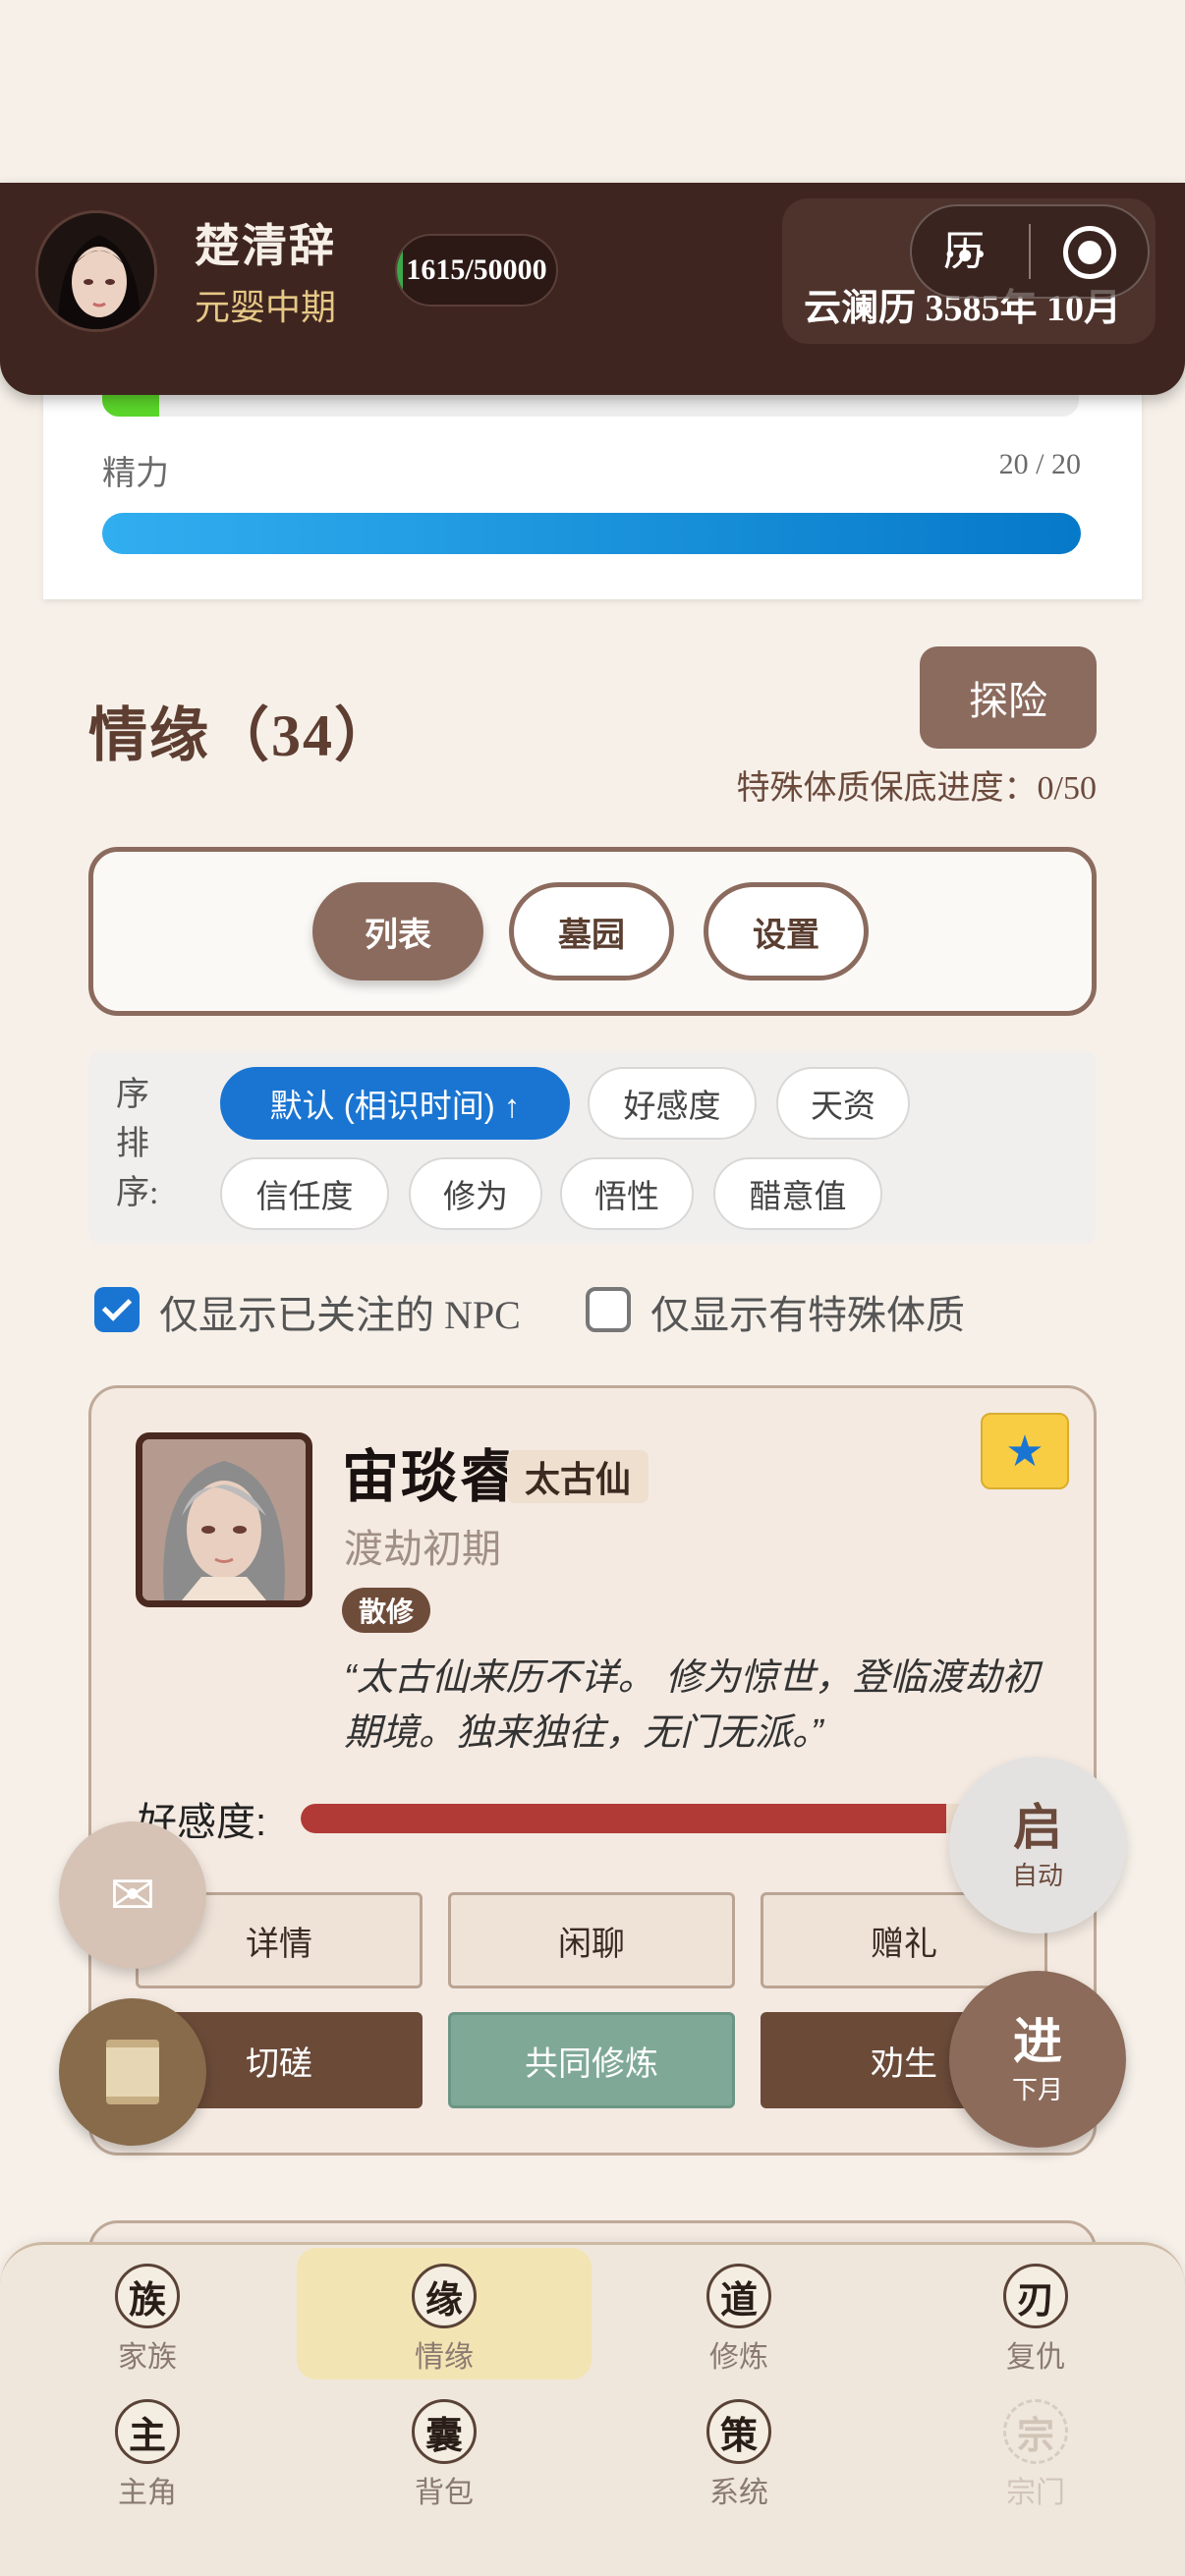 Image resolution: width=1185 pixels, height=2576 pixels. Describe the element at coordinates (627, 1193) in the screenshot. I see `sort-chip-insight: 悟性` at that location.